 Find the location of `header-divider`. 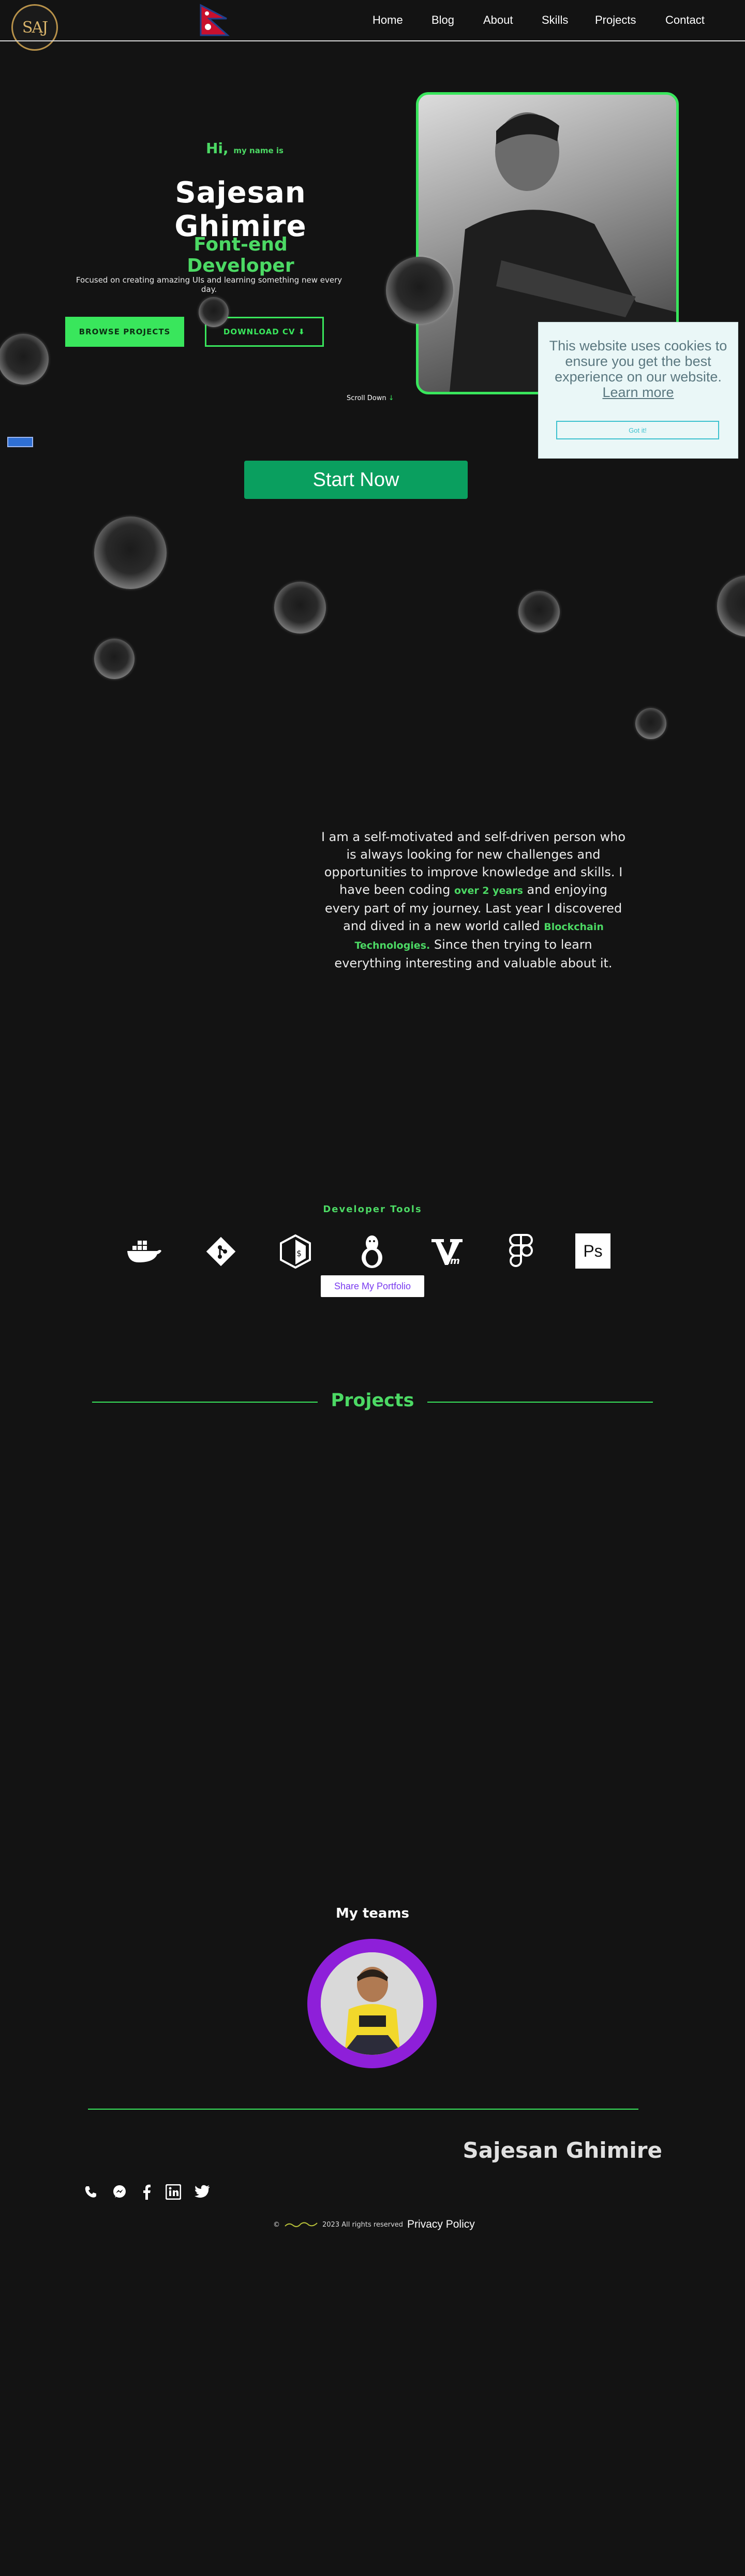

header-divider is located at coordinates (373, 41).